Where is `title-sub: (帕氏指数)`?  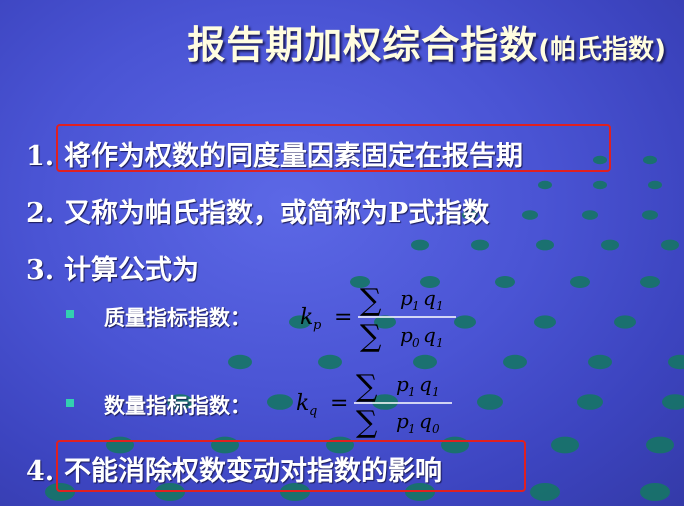 title-sub: (帕氏指数) is located at coordinates (602, 50).